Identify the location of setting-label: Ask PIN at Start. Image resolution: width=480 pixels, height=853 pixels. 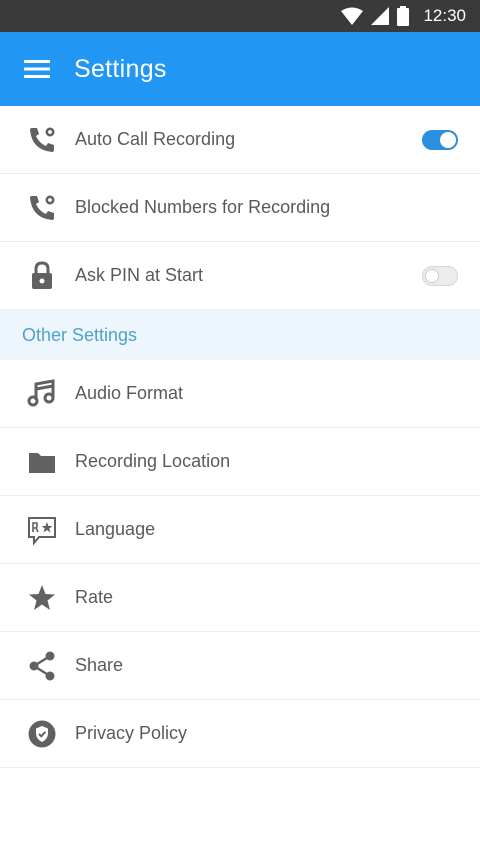
(139, 275).